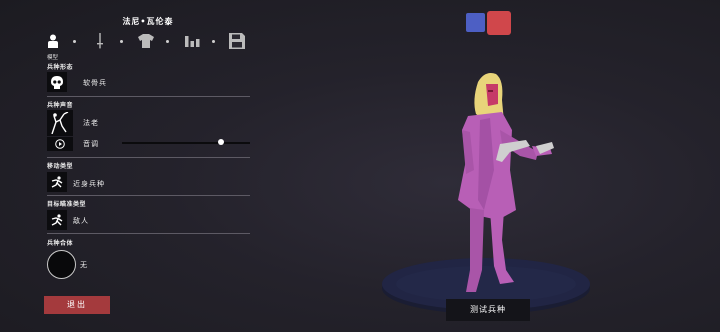 This screenshot has height=332, width=720. I want to click on editor-tabs: 模型, so click(148, 46).